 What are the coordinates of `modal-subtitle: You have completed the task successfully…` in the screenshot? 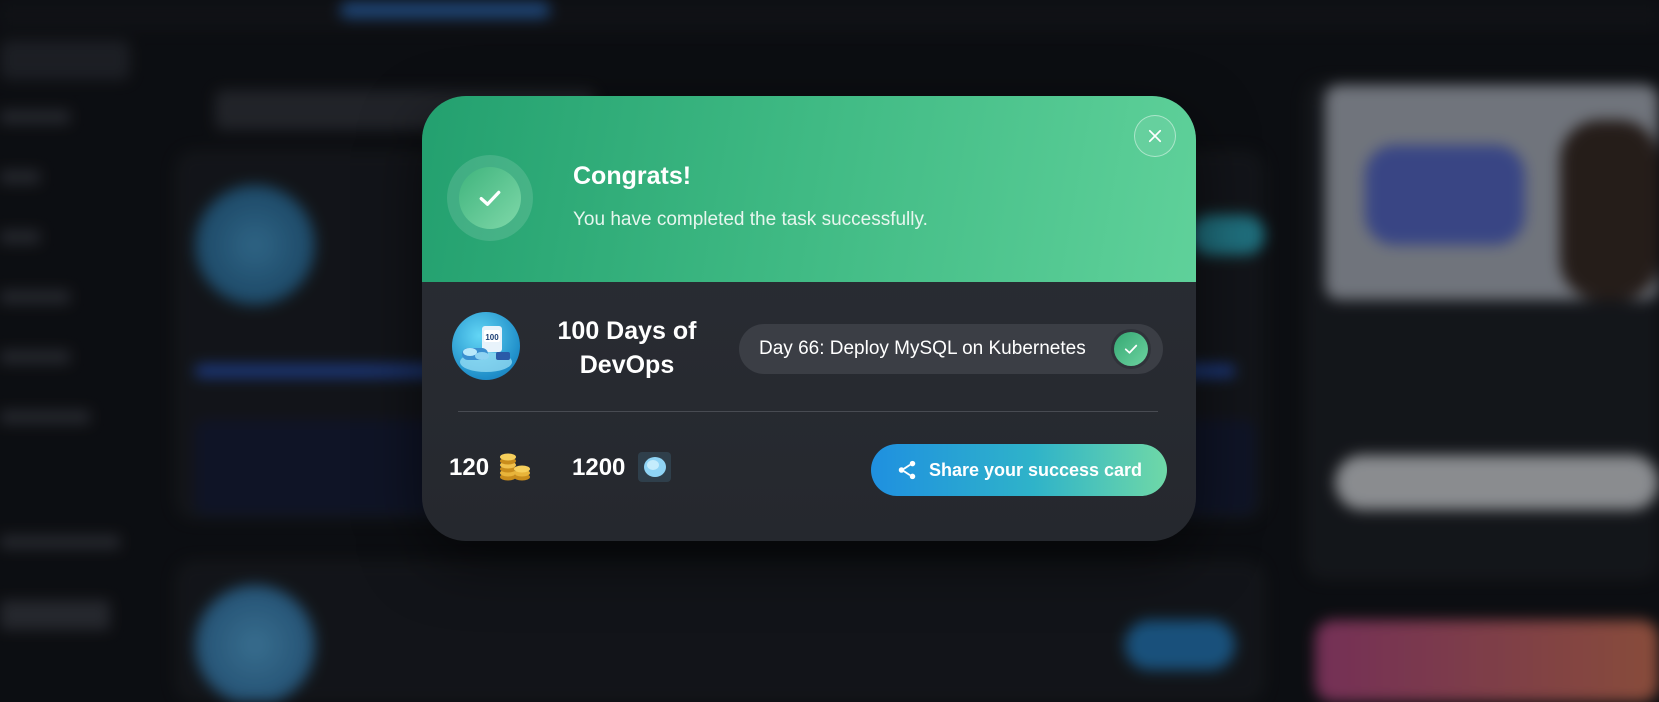 It's located at (750, 219).